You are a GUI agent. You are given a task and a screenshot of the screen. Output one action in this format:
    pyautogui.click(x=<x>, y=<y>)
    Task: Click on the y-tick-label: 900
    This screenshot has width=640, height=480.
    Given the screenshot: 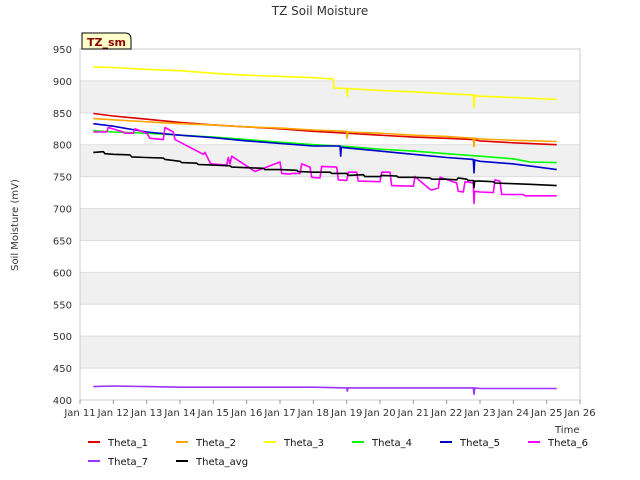 What is the action you would take?
    pyautogui.click(x=62, y=82)
    